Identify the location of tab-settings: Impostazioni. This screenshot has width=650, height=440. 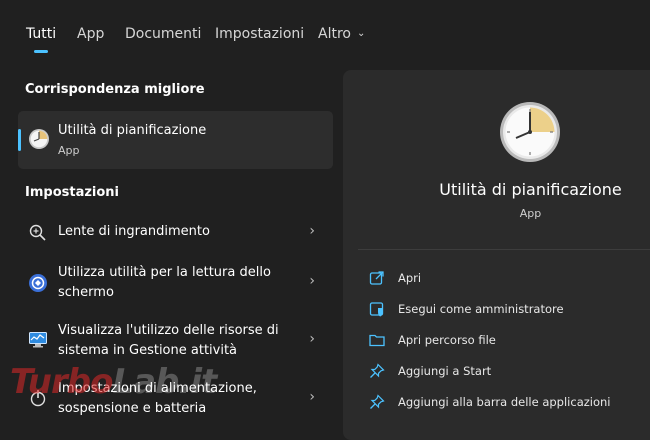
(259, 34).